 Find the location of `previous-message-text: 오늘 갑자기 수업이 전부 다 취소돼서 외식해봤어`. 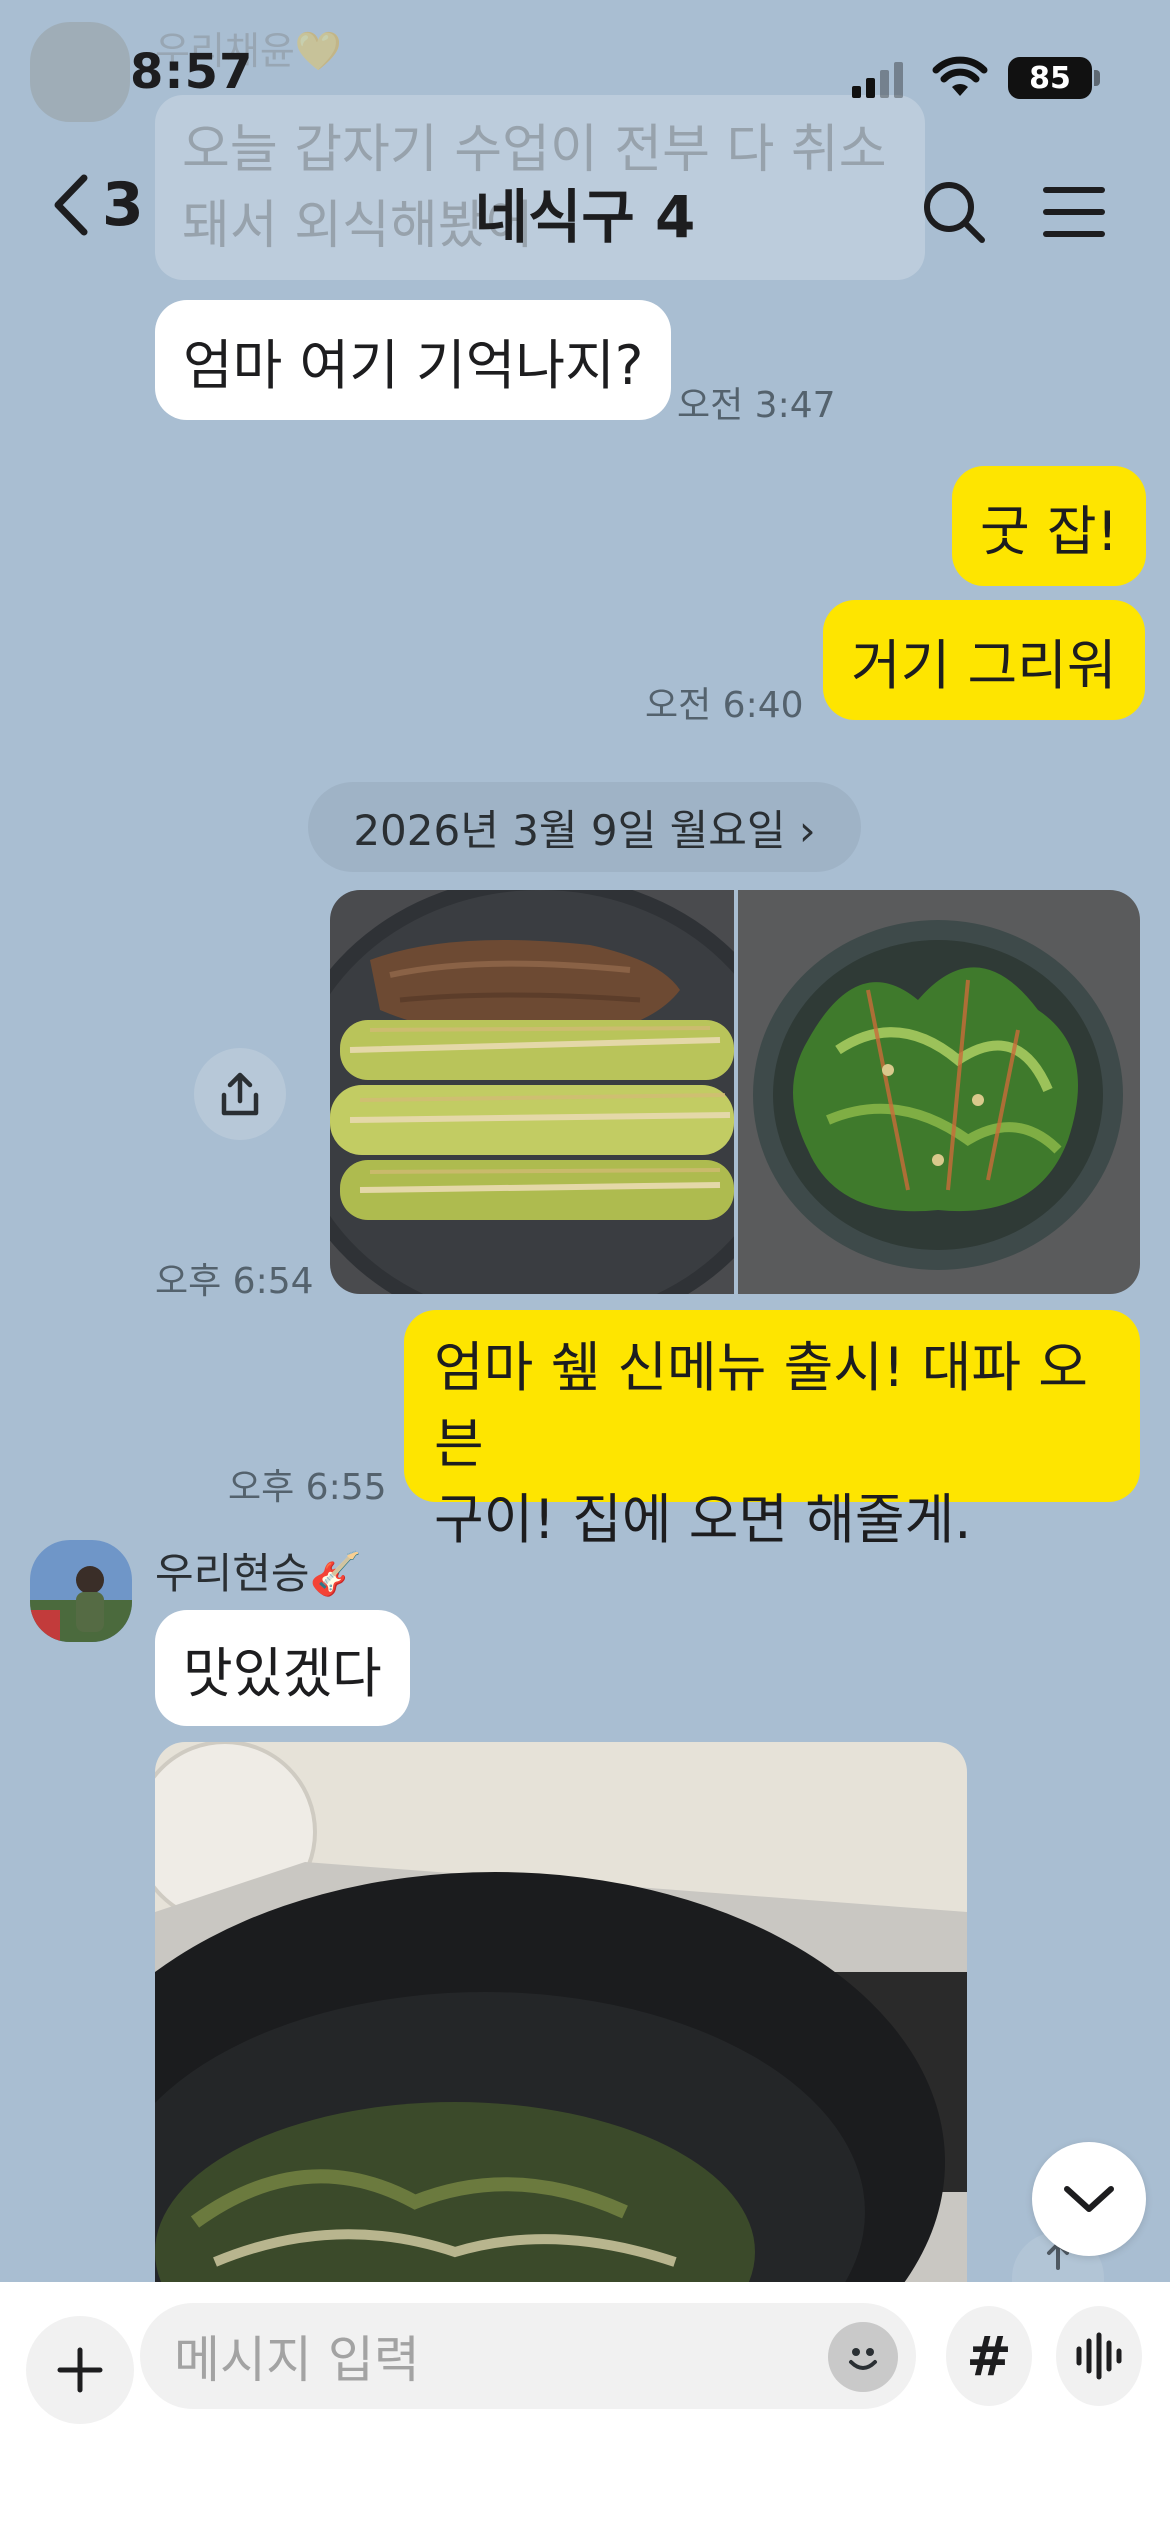

previous-message-text: 오늘 갑자기 수업이 전부 다 취소돼서 외식해봤어 is located at coordinates (534, 188).